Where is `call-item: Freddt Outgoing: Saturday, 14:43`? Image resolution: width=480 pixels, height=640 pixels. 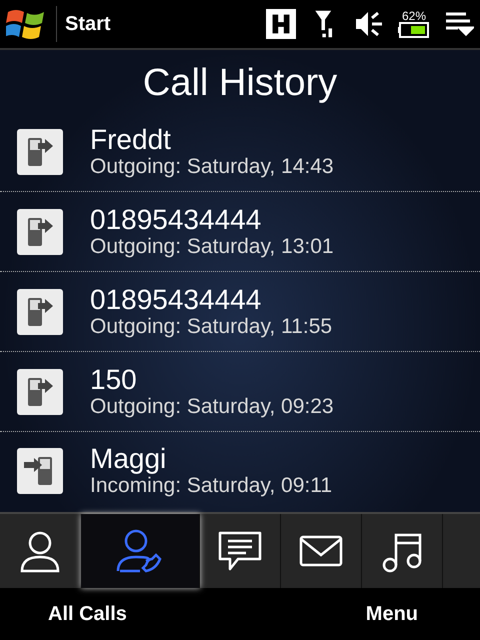 call-item: Freddt Outgoing: Saturday, 14:43 is located at coordinates (240, 152).